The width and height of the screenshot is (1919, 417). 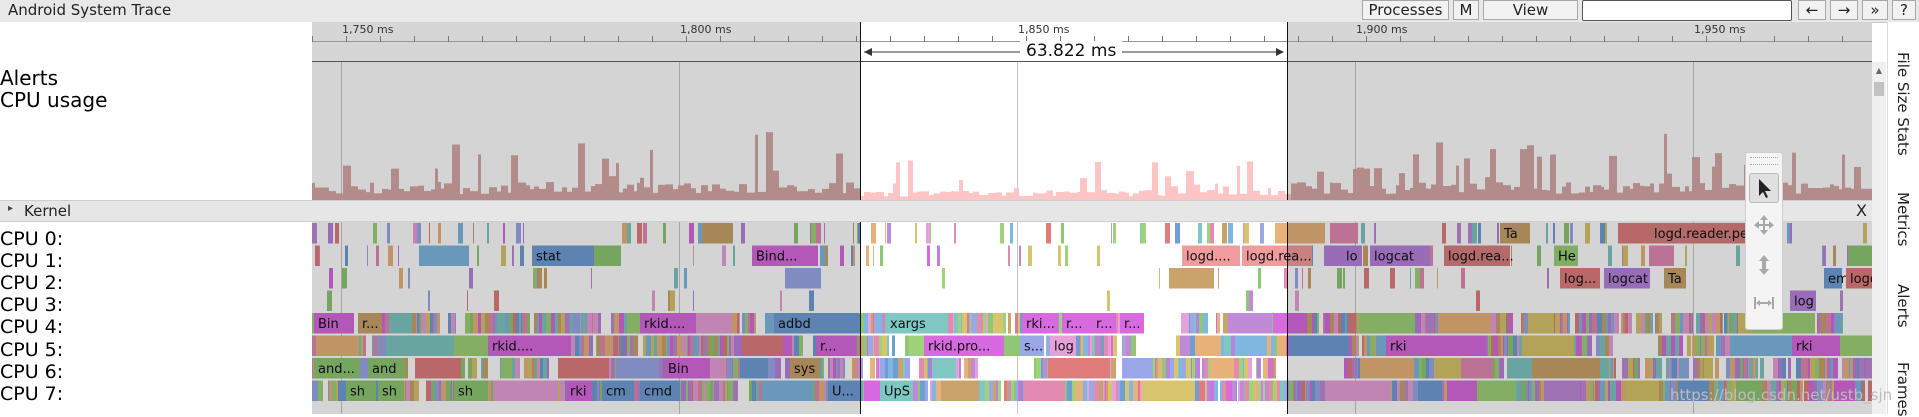 I want to click on cpu-slice: UpS, so click(x=895, y=391).